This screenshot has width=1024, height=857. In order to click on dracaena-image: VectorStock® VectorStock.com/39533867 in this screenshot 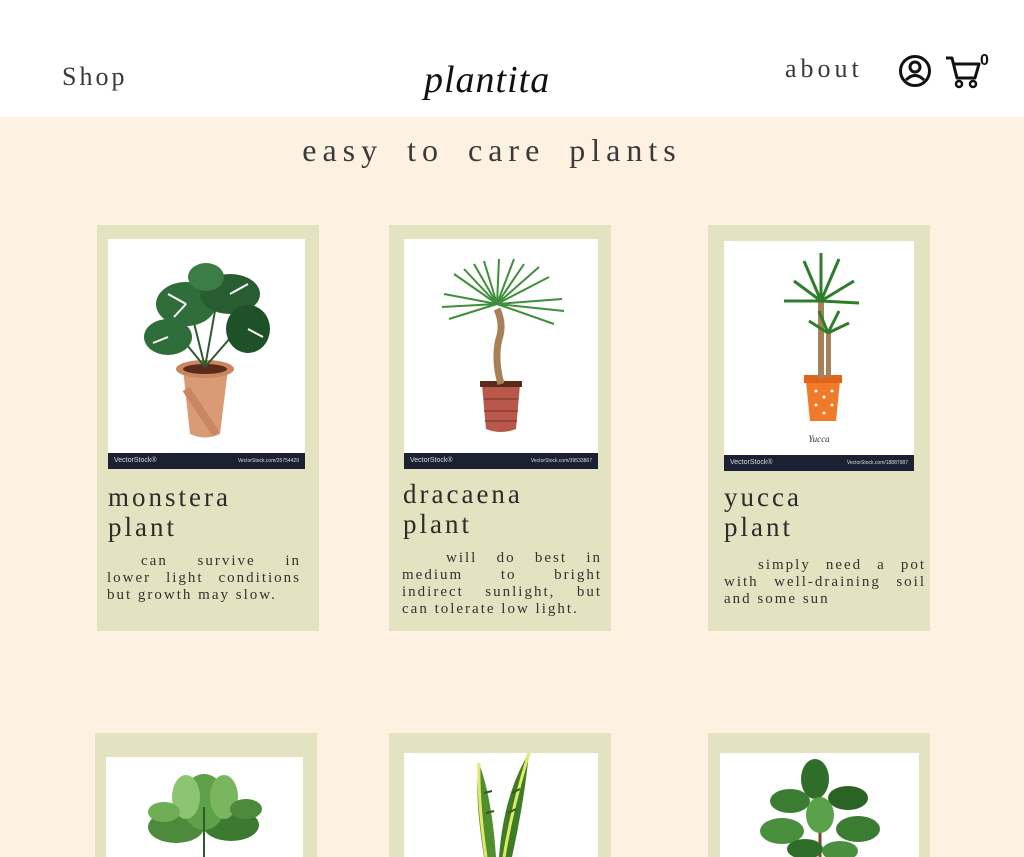, I will do `click(501, 354)`.